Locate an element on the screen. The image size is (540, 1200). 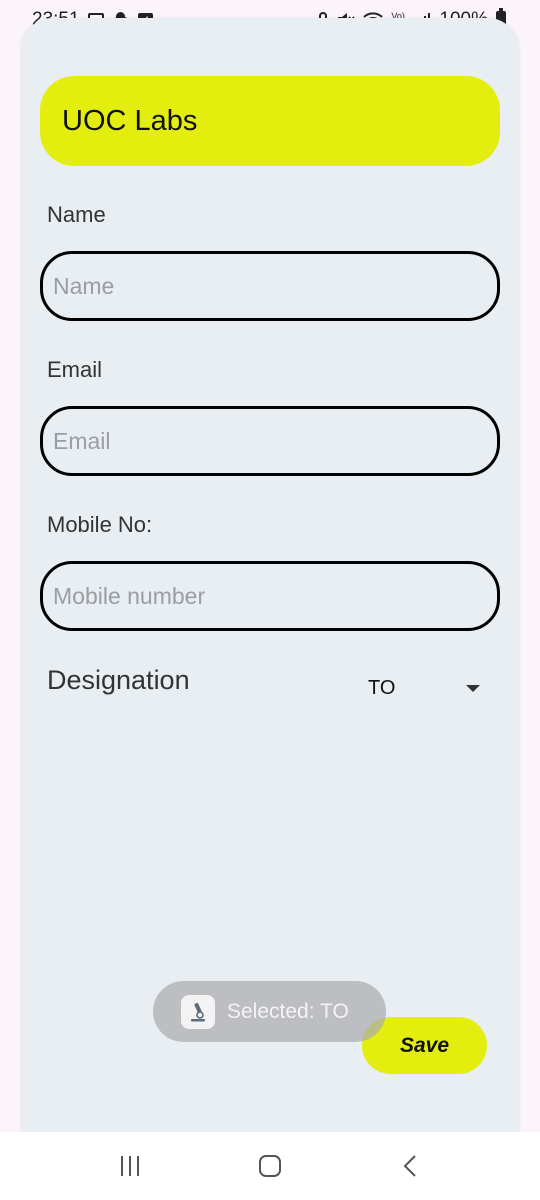
home-button is located at coordinates (270, 1166).